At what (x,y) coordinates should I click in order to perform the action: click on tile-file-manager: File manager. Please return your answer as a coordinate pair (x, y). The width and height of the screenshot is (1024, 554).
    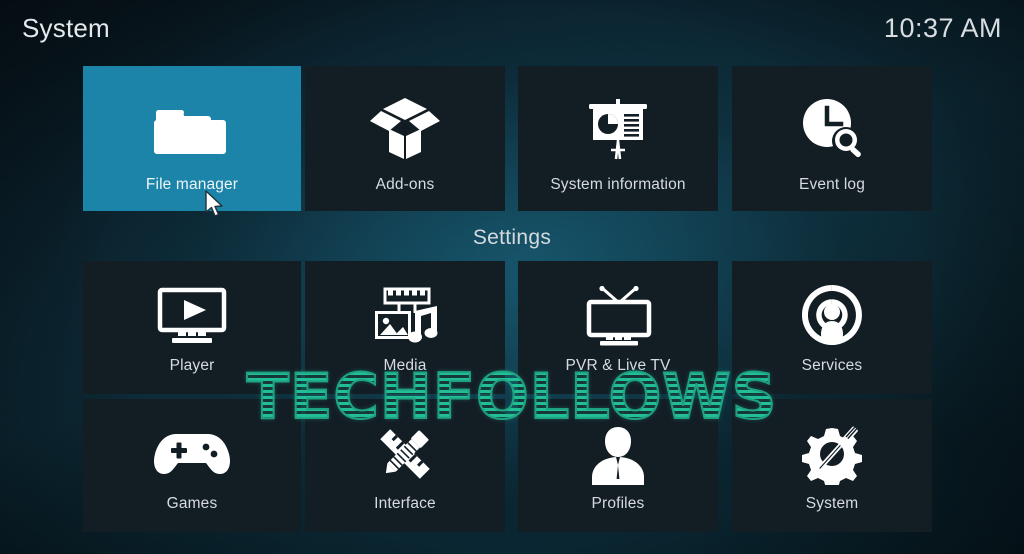
    Looking at the image, I should click on (192, 138).